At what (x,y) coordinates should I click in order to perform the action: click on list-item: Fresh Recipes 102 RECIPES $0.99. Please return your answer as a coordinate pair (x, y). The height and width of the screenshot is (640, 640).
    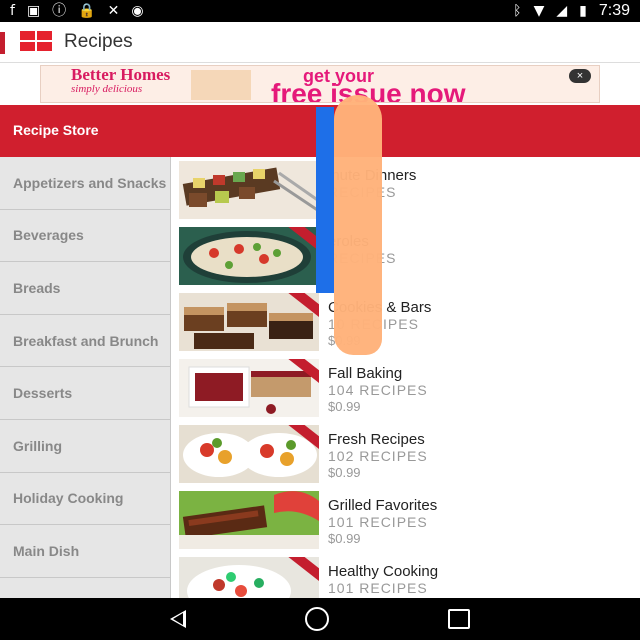
    Looking at the image, I should click on (405, 454).